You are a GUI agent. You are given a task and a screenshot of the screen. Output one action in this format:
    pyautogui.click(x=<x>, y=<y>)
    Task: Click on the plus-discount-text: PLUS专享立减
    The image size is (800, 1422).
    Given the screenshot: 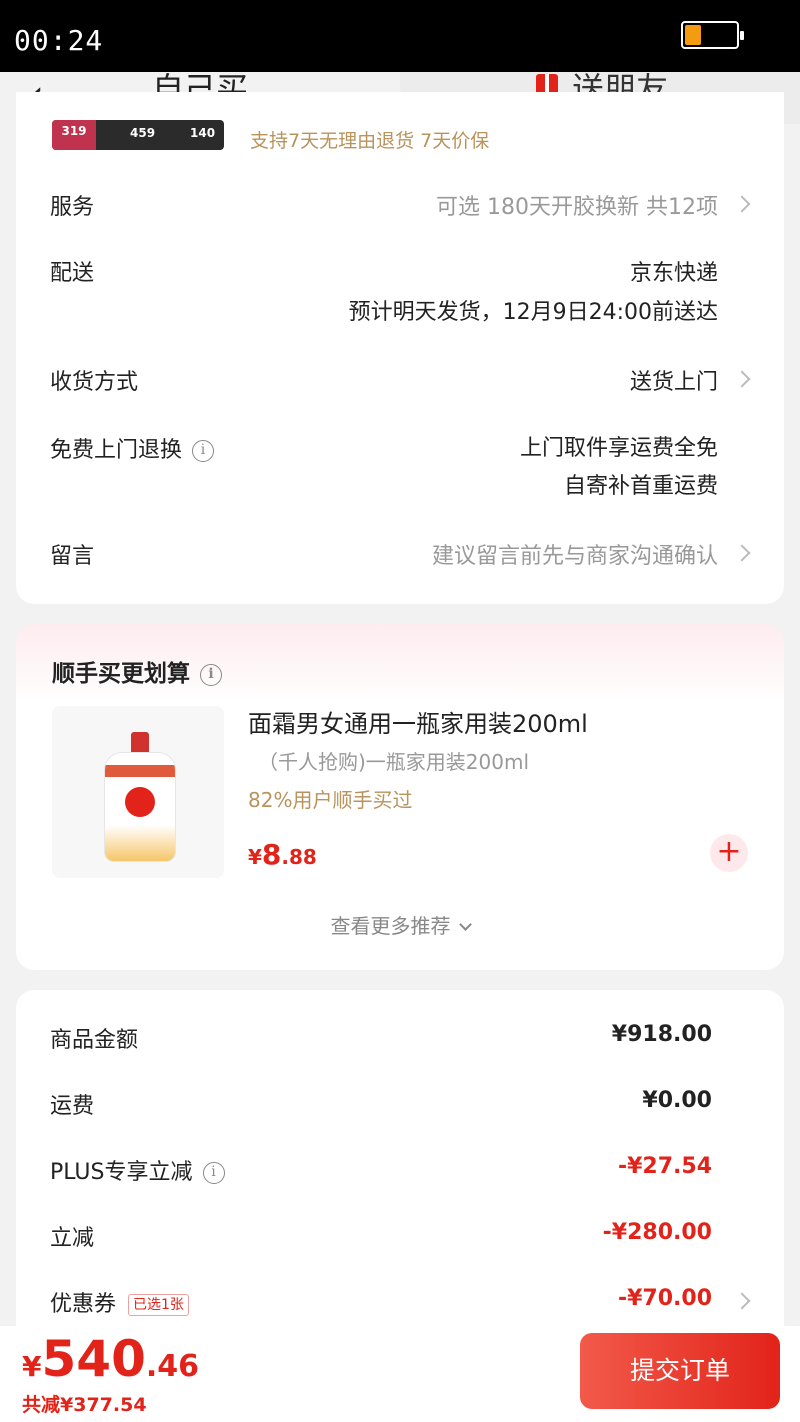 What is the action you would take?
    pyautogui.click(x=121, y=1172)
    